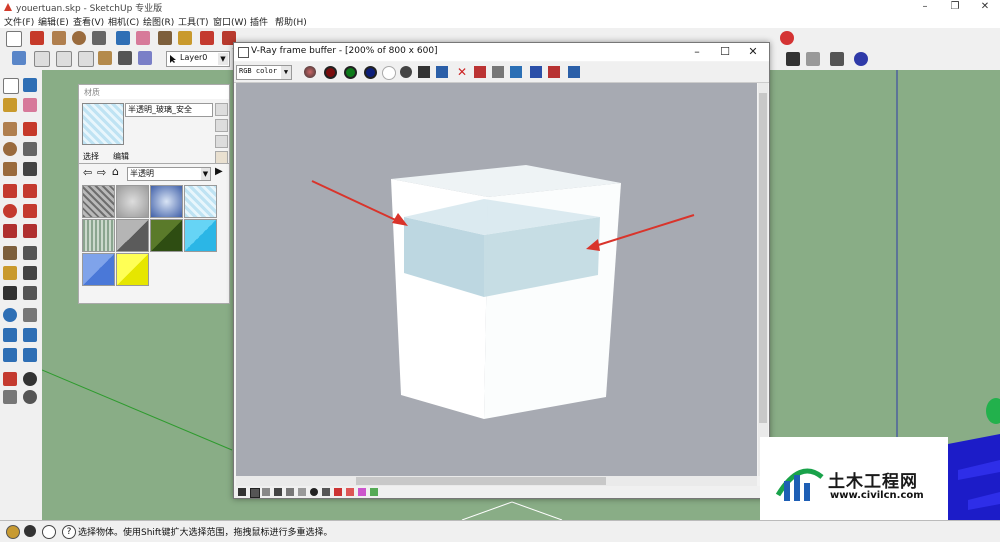 This screenshot has width=1000, height=542. Describe the element at coordinates (37, 38) in the screenshot. I see `pencil-tool-icon` at that location.